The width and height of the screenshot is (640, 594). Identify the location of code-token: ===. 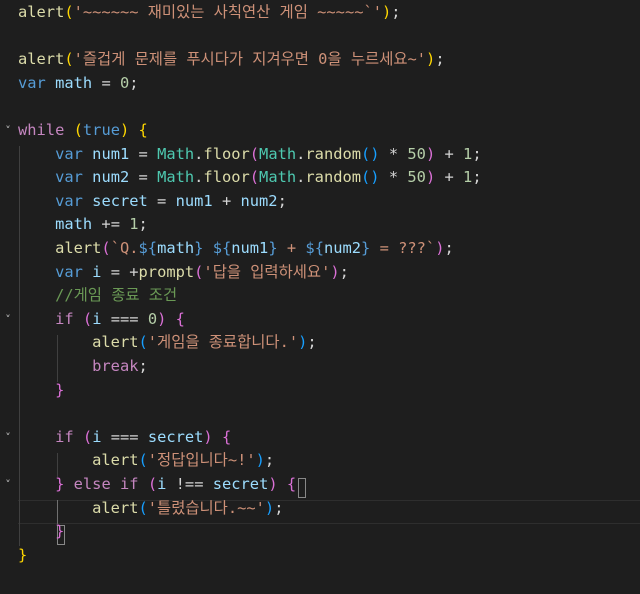
(124, 436).